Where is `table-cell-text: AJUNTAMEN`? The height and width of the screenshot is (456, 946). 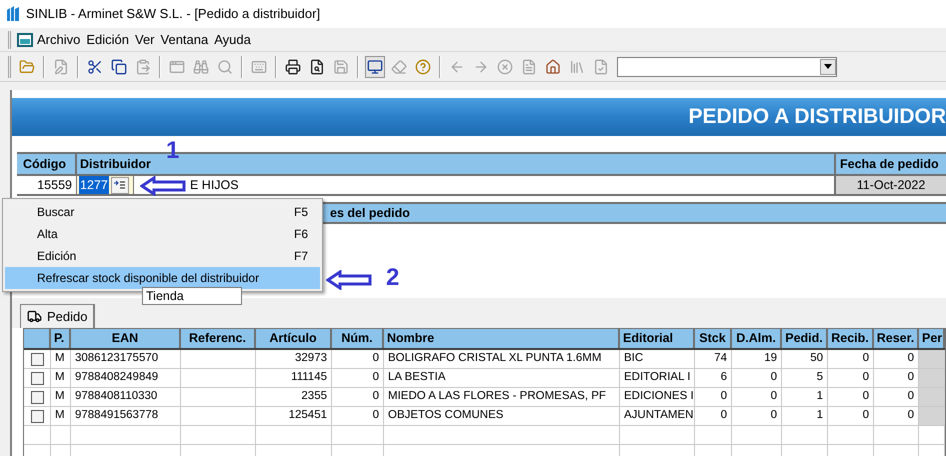 table-cell-text: AJUNTAMEN is located at coordinates (659, 416).